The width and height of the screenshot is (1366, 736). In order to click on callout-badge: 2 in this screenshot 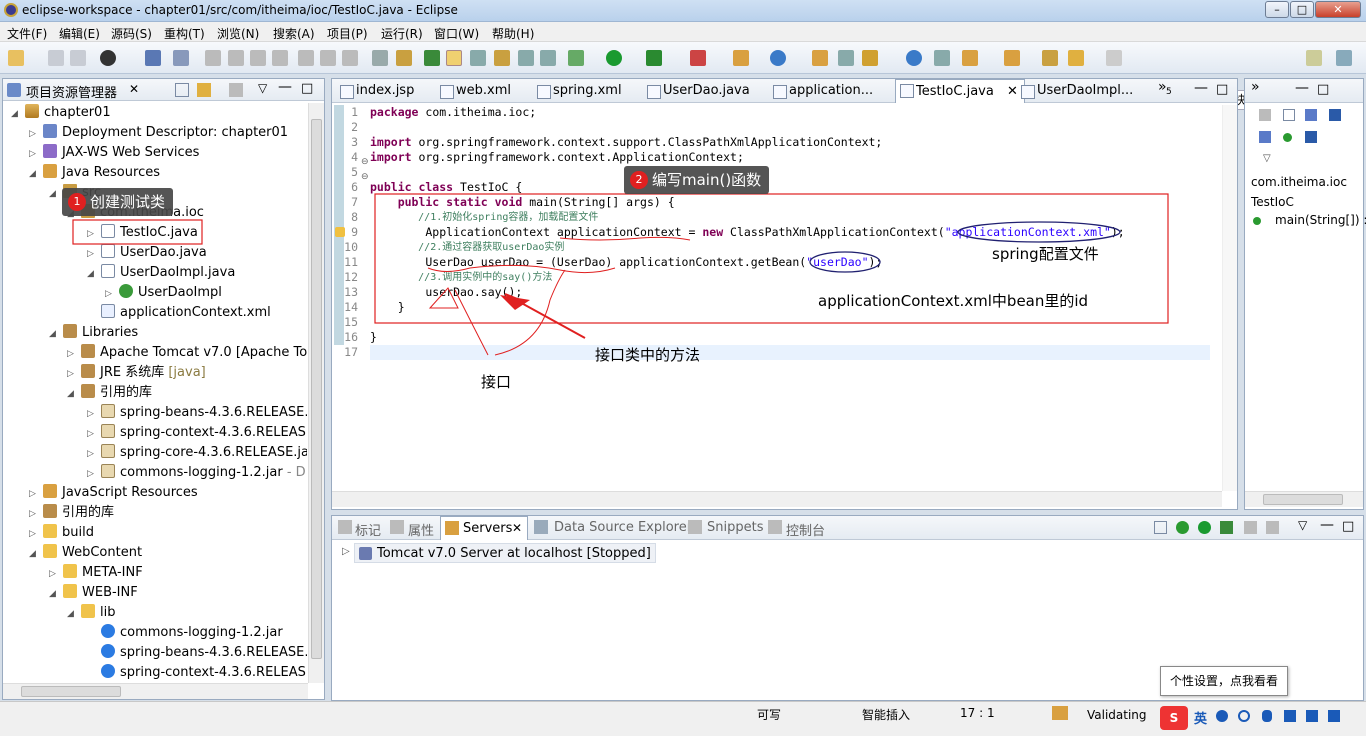, I will do `click(639, 180)`.